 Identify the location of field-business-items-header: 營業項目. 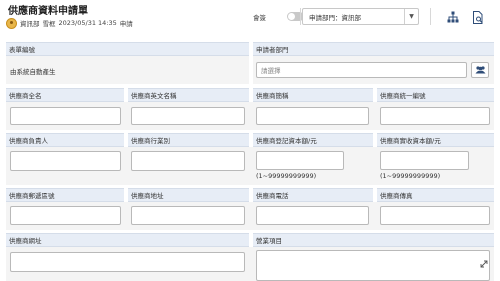
(373, 240).